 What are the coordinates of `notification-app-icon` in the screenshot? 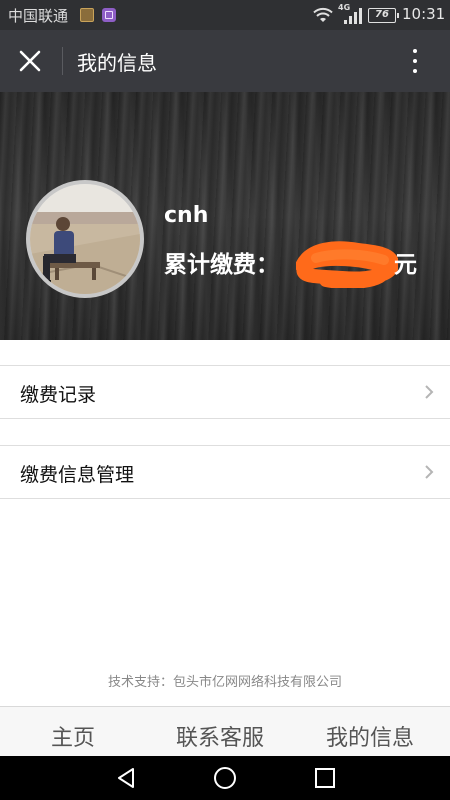 It's located at (87, 15).